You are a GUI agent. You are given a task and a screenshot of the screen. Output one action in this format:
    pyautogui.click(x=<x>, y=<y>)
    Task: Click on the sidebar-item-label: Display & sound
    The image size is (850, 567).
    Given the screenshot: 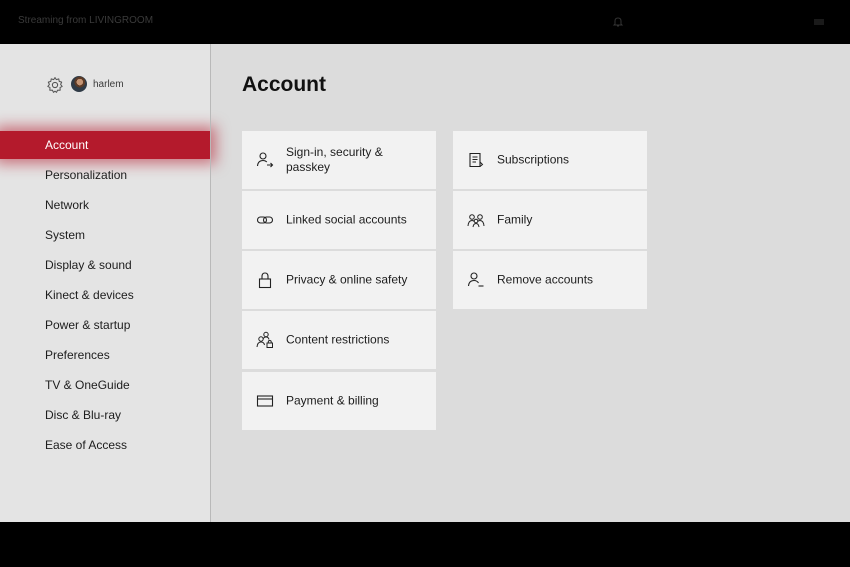 What is the action you would take?
    pyautogui.click(x=88, y=265)
    